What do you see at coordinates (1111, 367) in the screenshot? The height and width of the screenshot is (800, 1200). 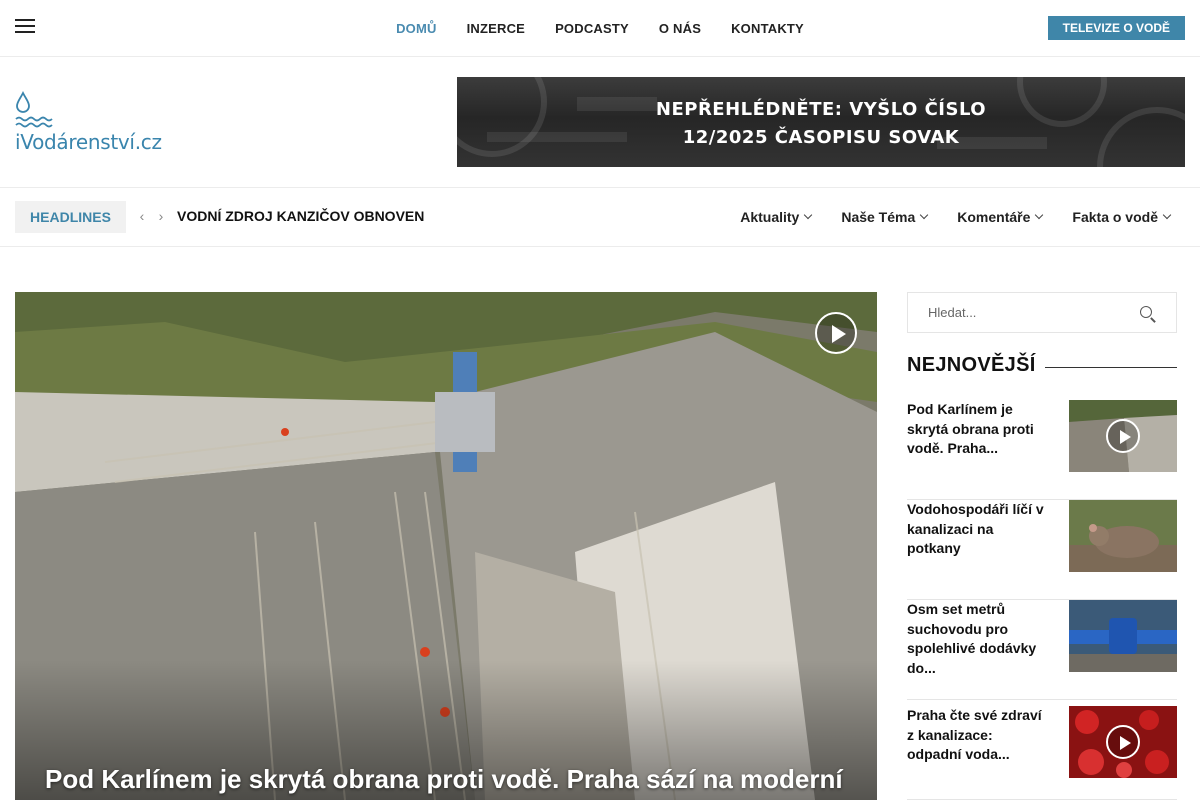 I see `heading-divider` at bounding box center [1111, 367].